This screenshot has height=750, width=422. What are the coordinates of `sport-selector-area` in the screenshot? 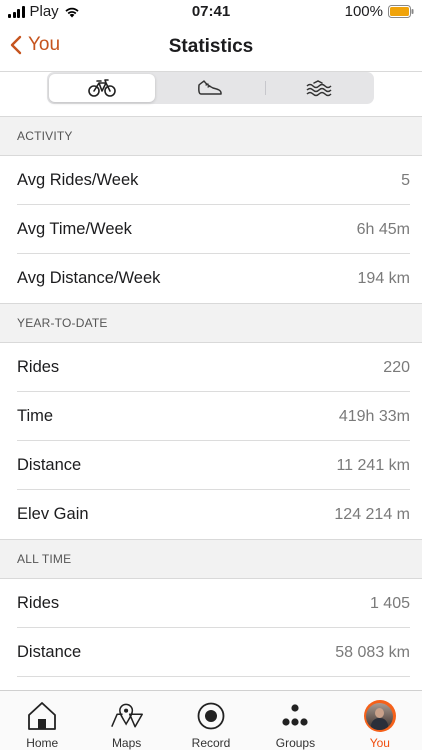 It's located at (211, 94).